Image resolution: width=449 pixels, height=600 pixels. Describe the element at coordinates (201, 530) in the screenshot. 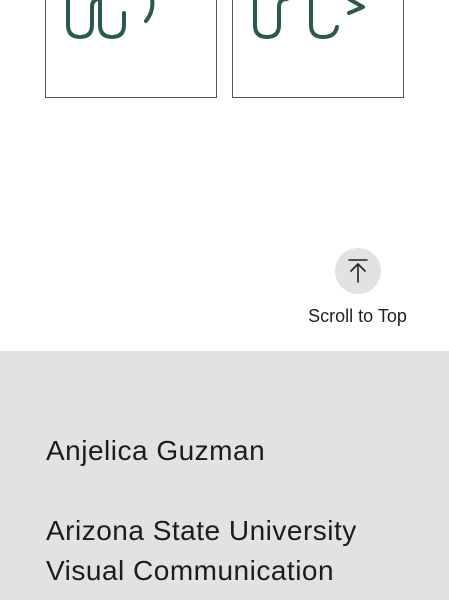

I see `footer-school-line1: Arizona State University` at that location.